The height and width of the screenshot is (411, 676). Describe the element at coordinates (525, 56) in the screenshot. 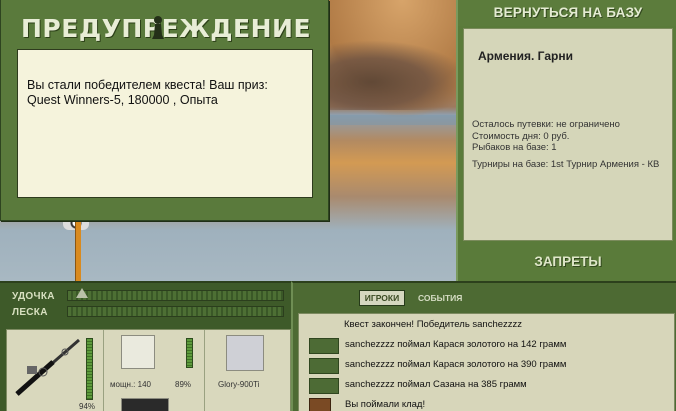

I see `base-name: Армения. Гарни` at that location.